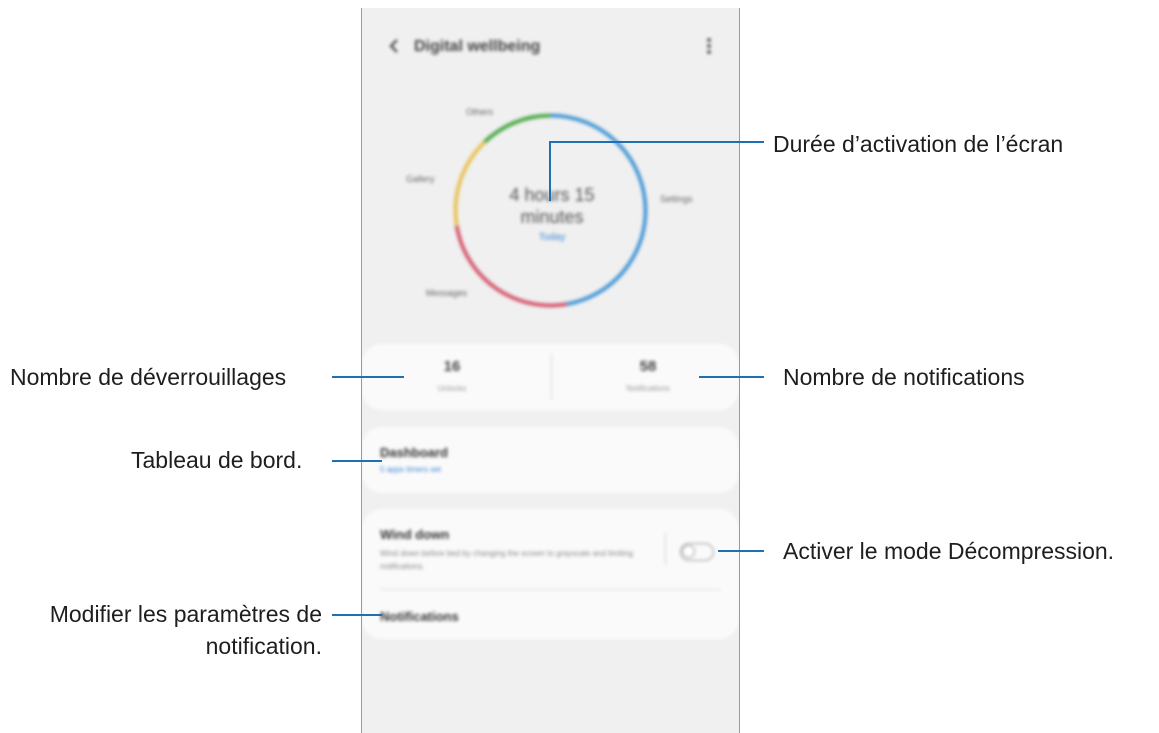  Describe the element at coordinates (688, 551) in the screenshot. I see `toggle-knob` at that location.